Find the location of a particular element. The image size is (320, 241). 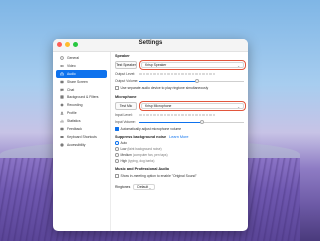

ringtone-select-value: Default is located at coordinates (143, 187).